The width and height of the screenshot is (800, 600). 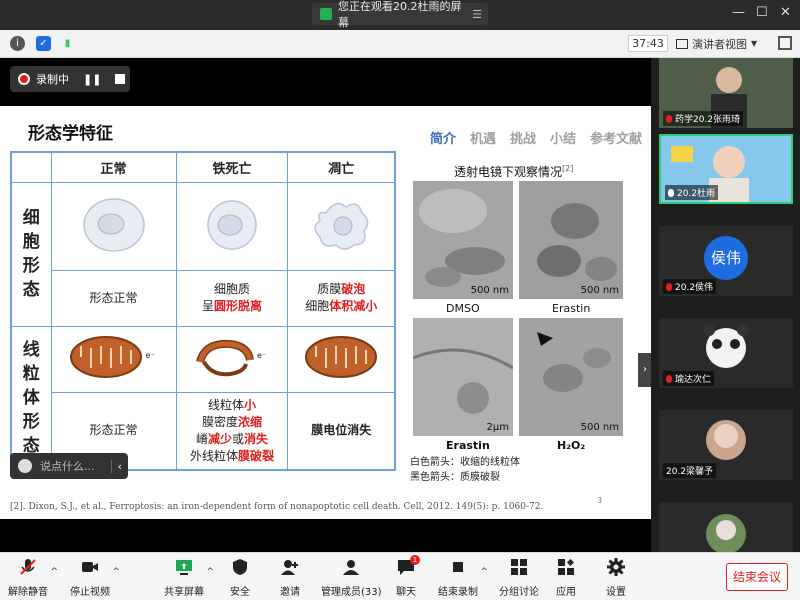 I want to click on breakout-label: 分组讨论, so click(x=519, y=592).